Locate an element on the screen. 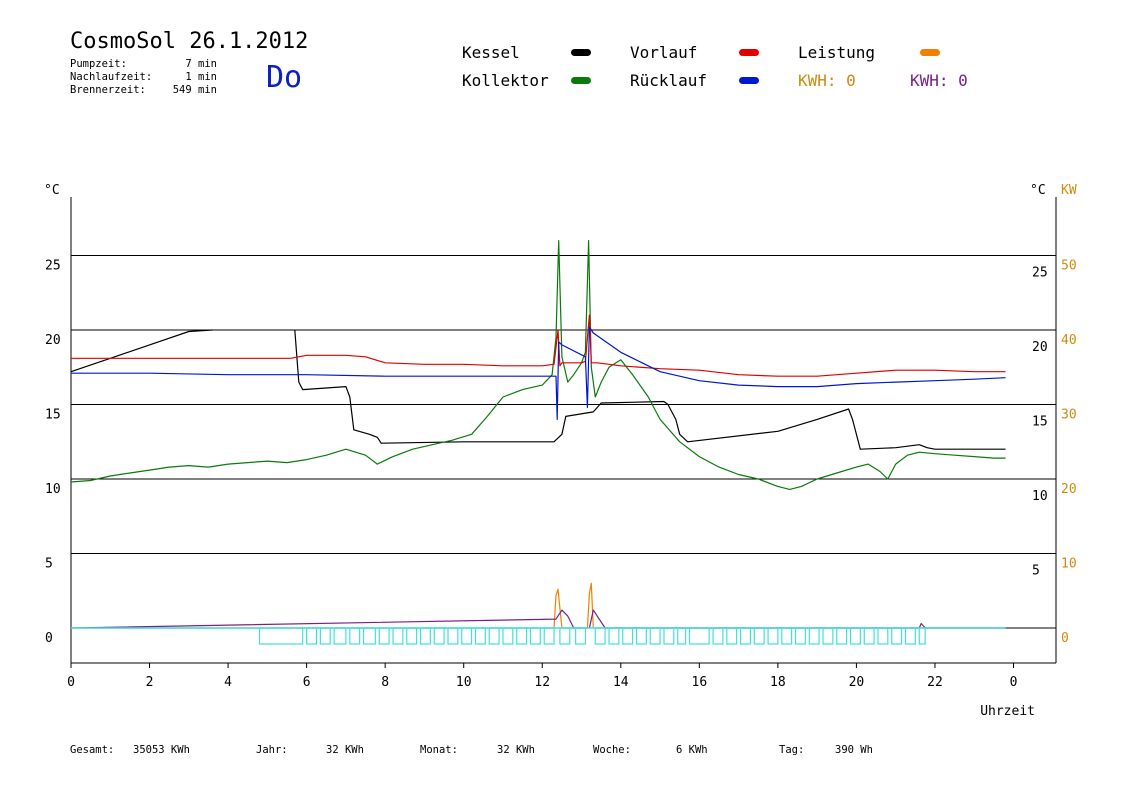 The height and width of the screenshot is (812, 1148). right-tick-label-kw: 20 is located at coordinates (1069, 489).